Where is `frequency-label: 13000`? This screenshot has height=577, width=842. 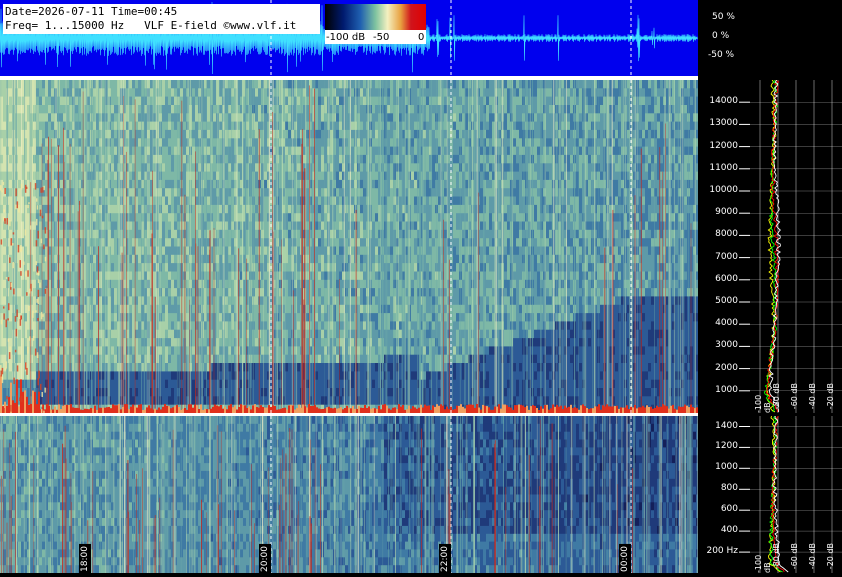 frequency-label: 13000 is located at coordinates (718, 123).